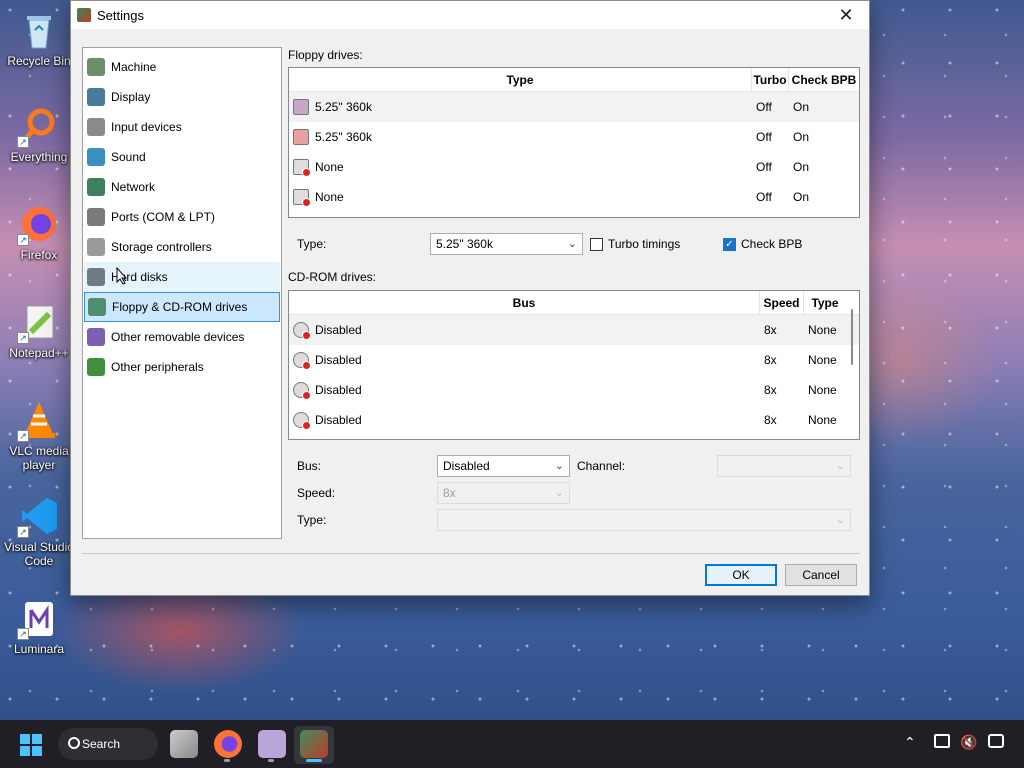 The width and height of the screenshot is (1024, 768). Describe the element at coordinates (821, 575) in the screenshot. I see `cancel-button: Cancel` at that location.